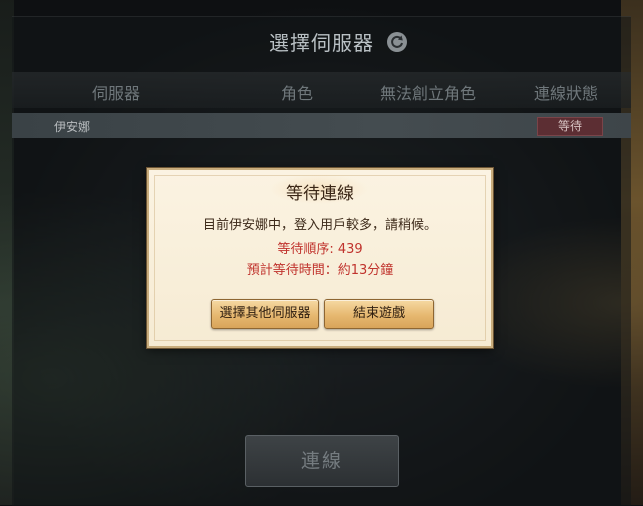 This screenshot has width=643, height=506. Describe the element at coordinates (322, 461) in the screenshot. I see `connect-button: 連線` at that location.